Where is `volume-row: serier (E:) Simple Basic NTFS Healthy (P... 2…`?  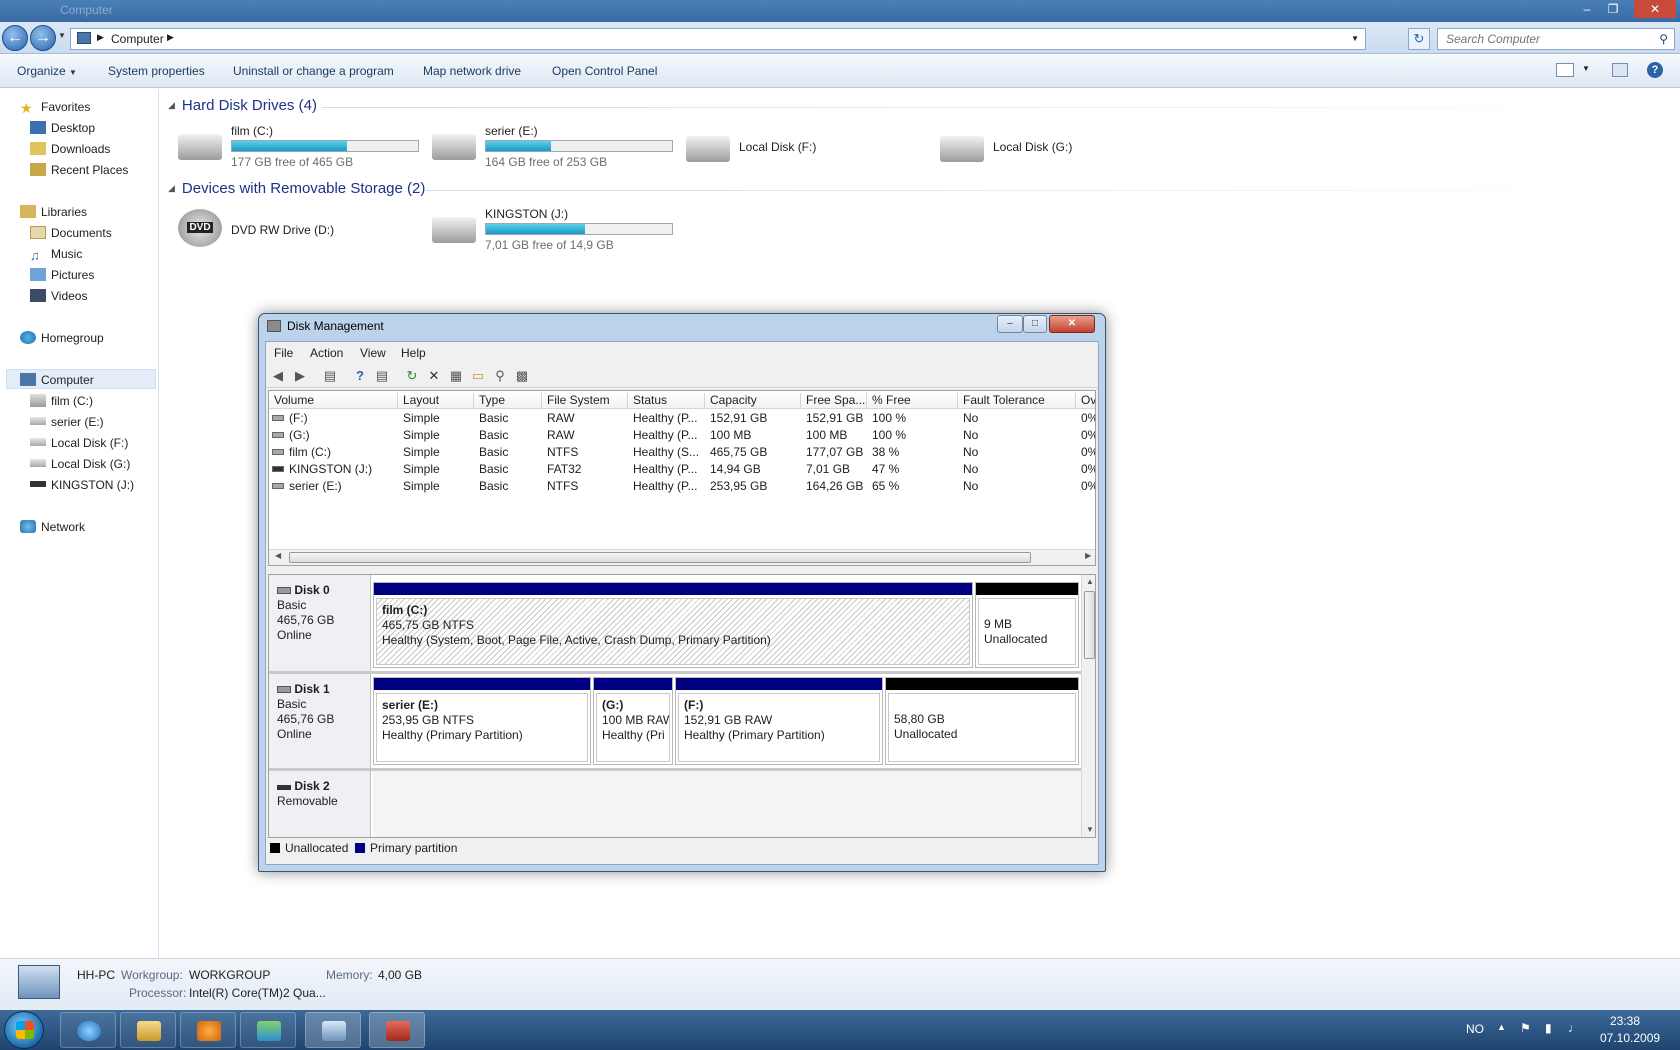 volume-row: serier (E:) Simple Basic NTFS Healthy (P... 2… is located at coordinates (682, 486).